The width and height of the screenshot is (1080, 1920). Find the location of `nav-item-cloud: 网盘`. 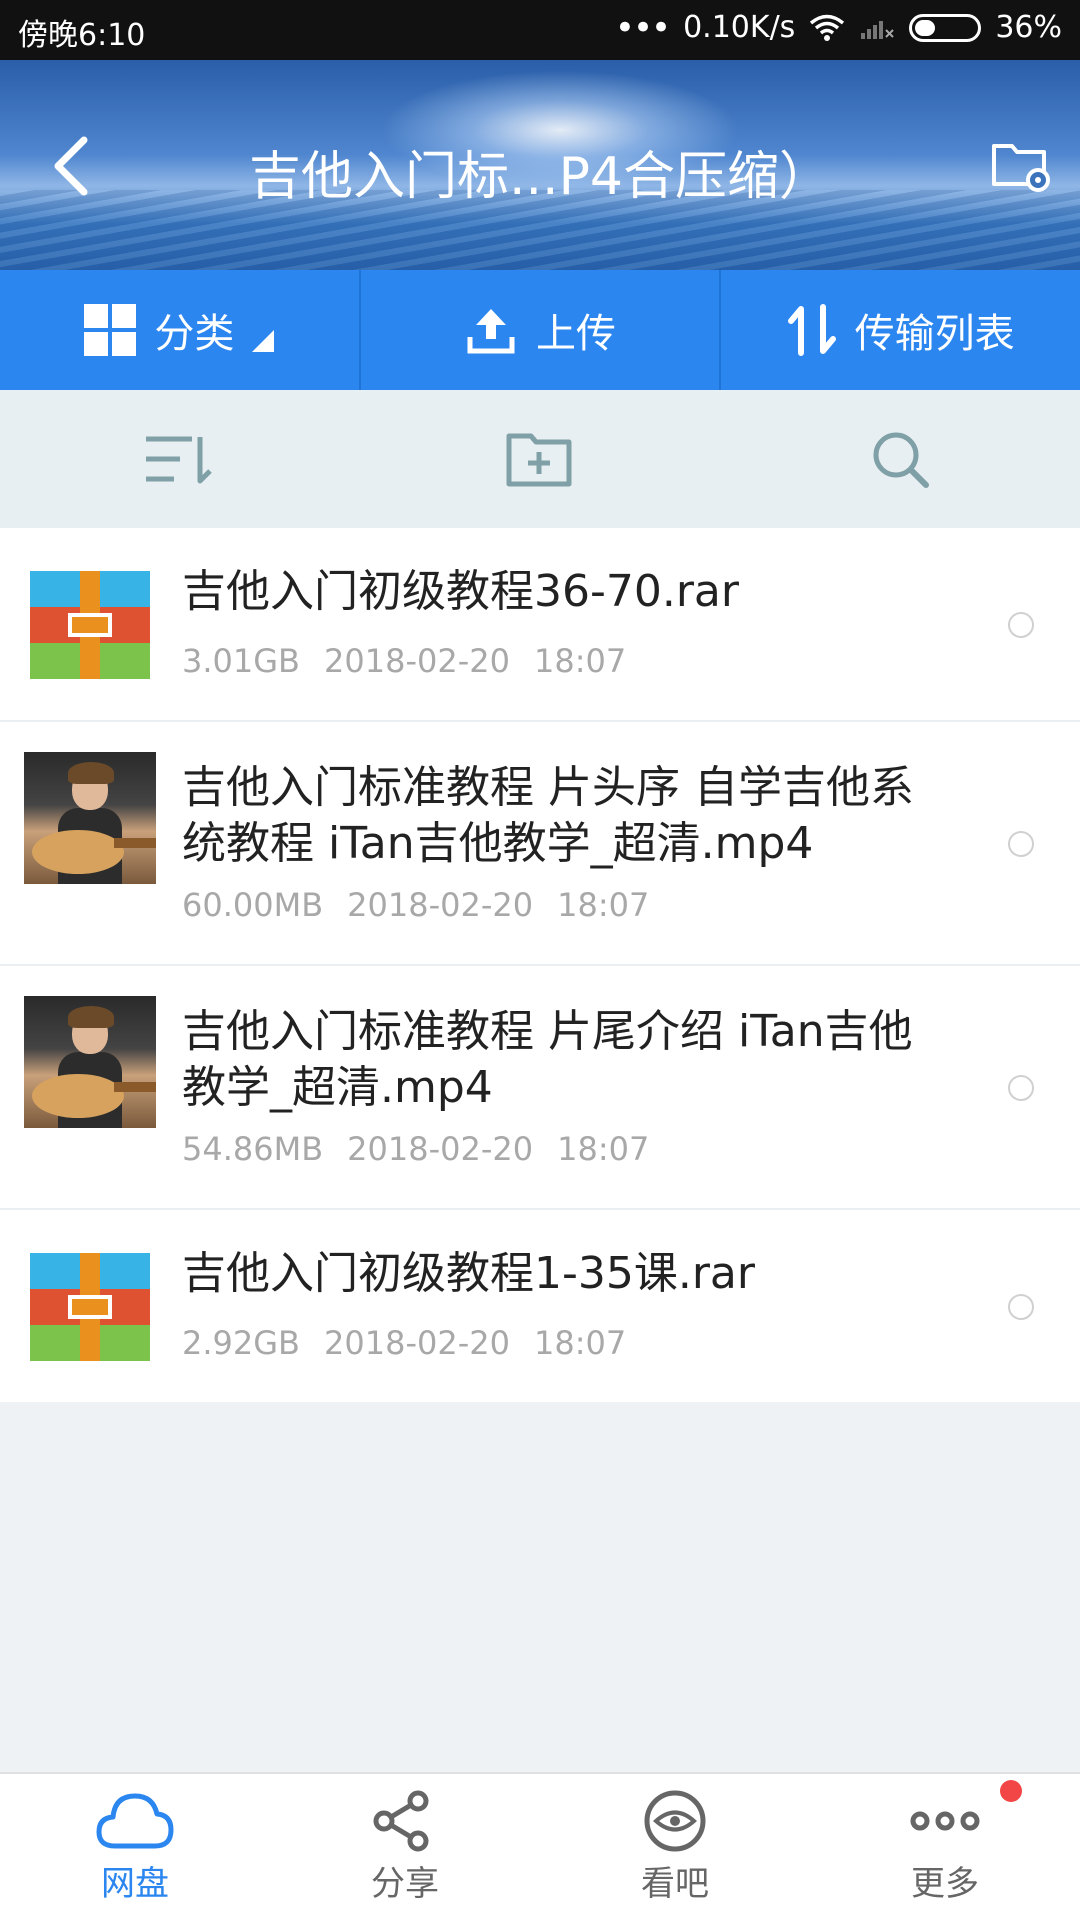

nav-item-cloud: 网盘 is located at coordinates (135, 1847).